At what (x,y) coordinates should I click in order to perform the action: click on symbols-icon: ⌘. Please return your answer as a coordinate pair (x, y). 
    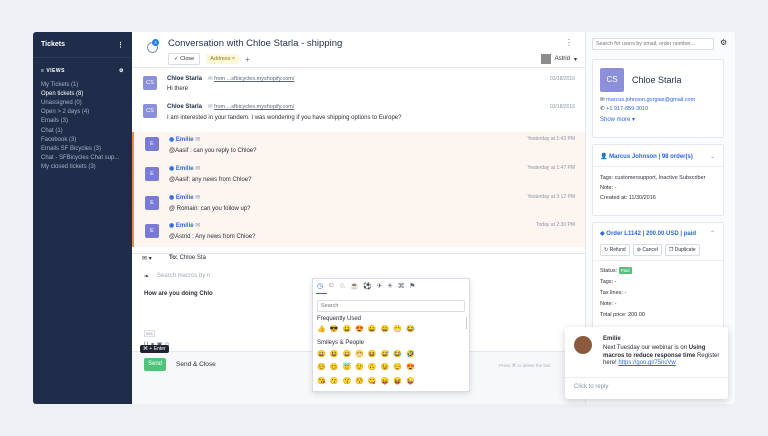
    Looking at the image, I should click on (401, 286).